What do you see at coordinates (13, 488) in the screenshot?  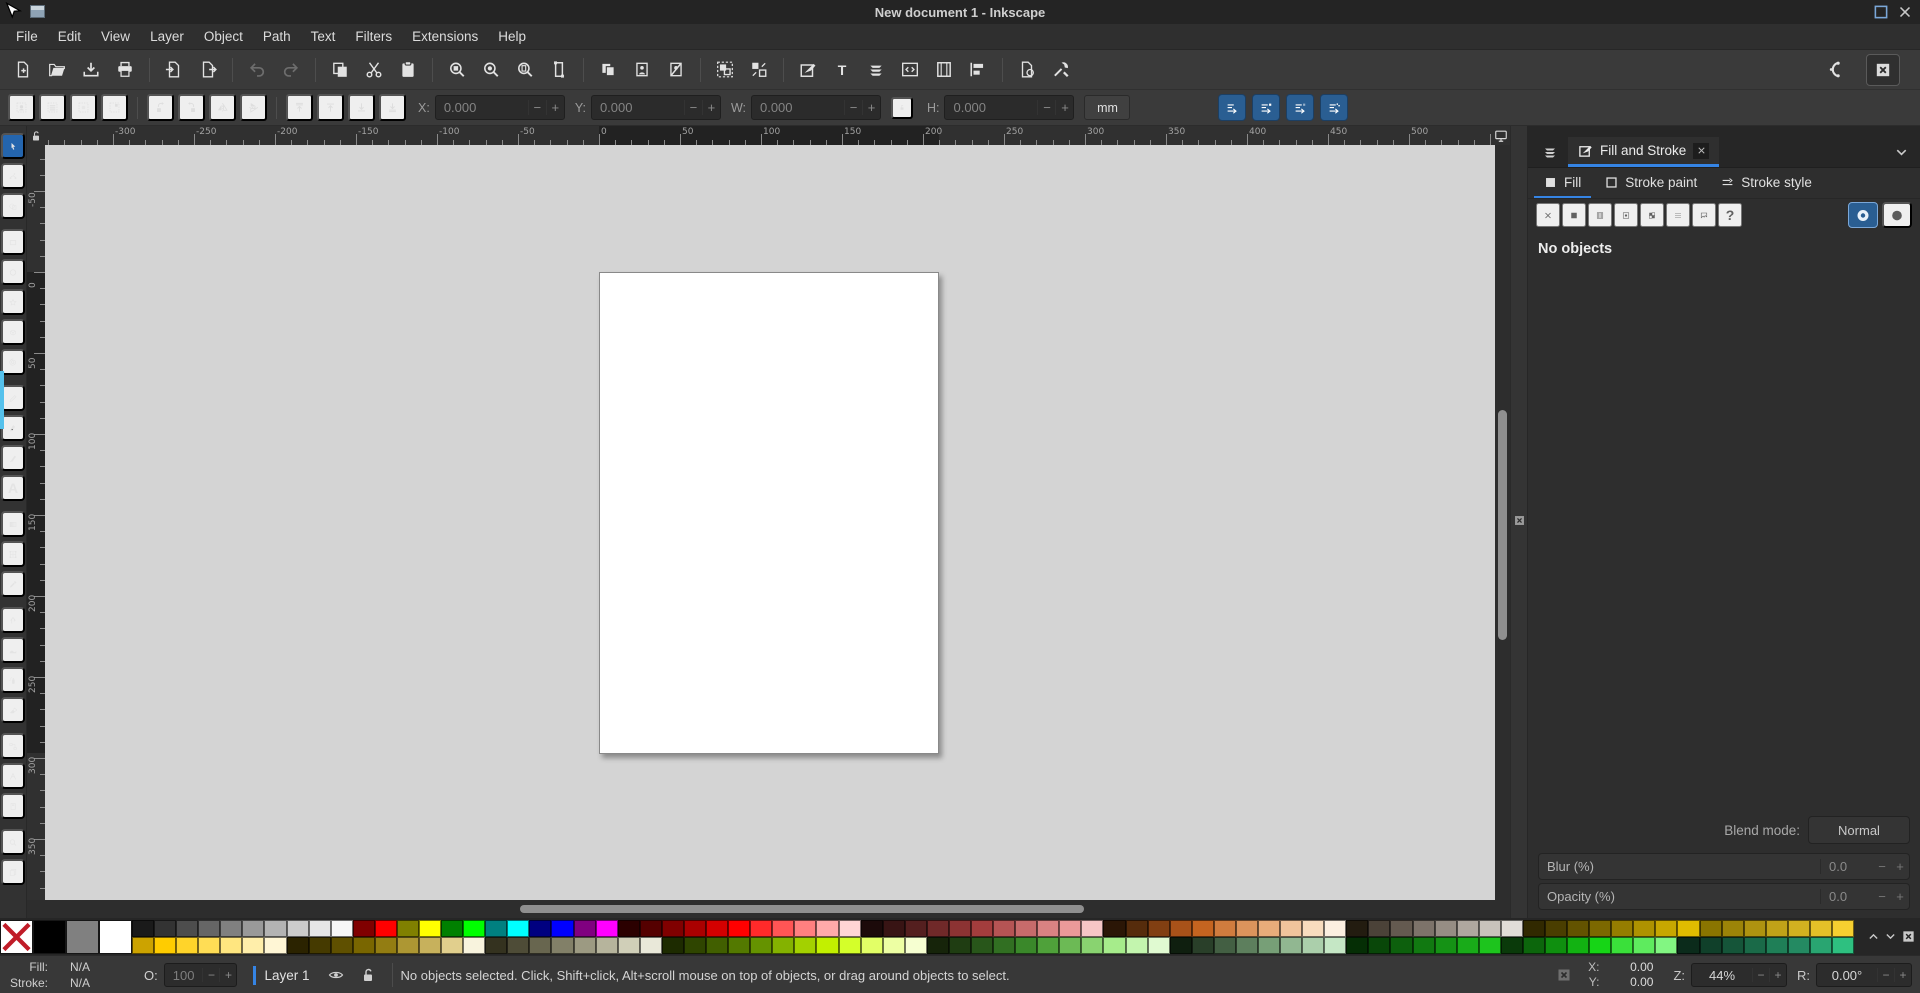 I see `text-tool-button: A` at bounding box center [13, 488].